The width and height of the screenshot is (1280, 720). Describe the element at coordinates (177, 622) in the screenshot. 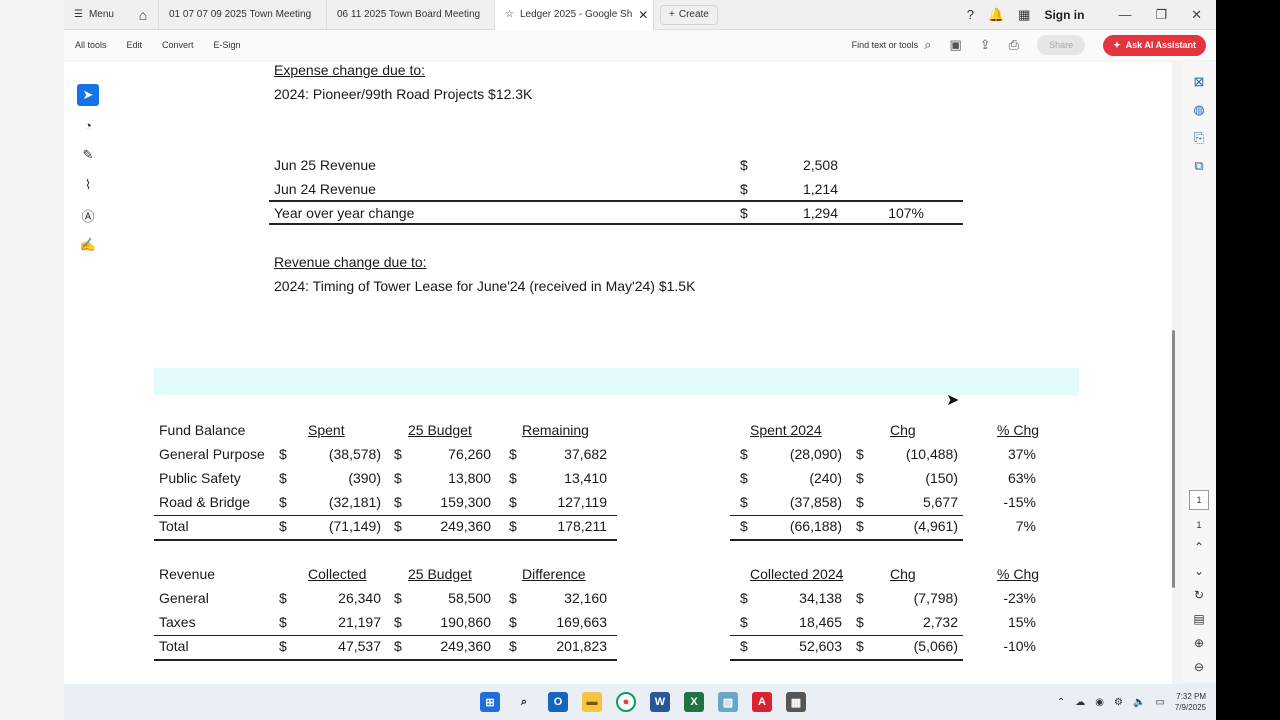

I see `row-label: Taxes` at that location.